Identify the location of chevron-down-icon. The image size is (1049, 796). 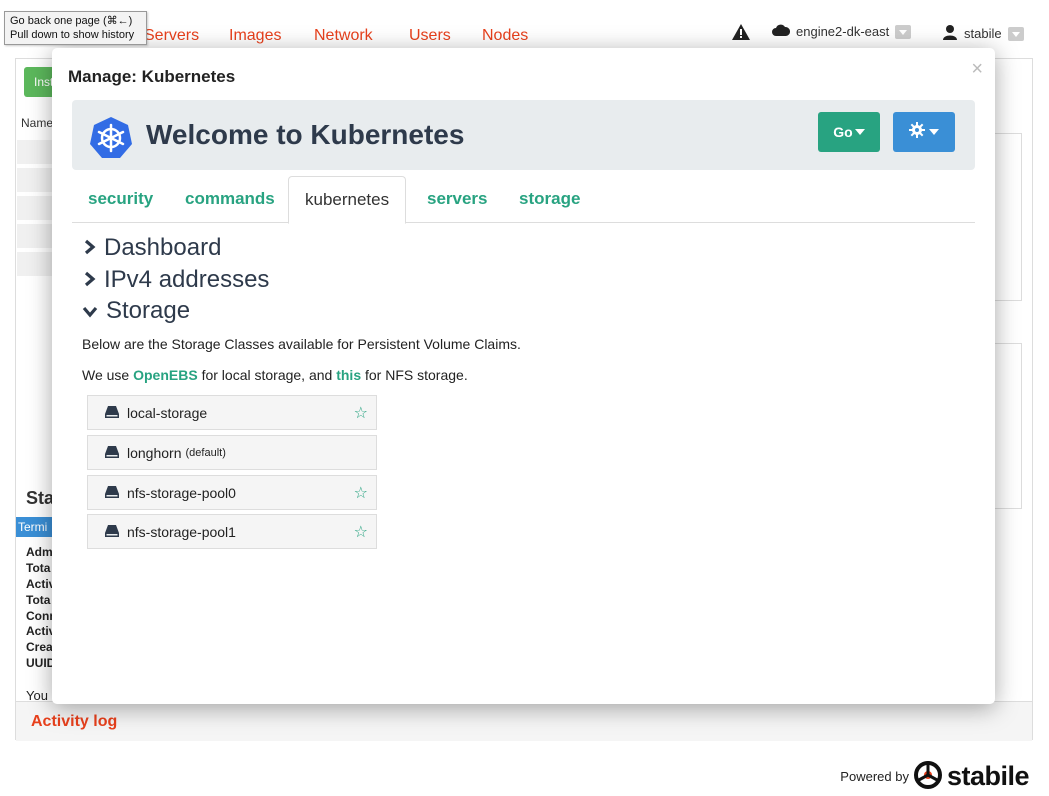
(90, 311).